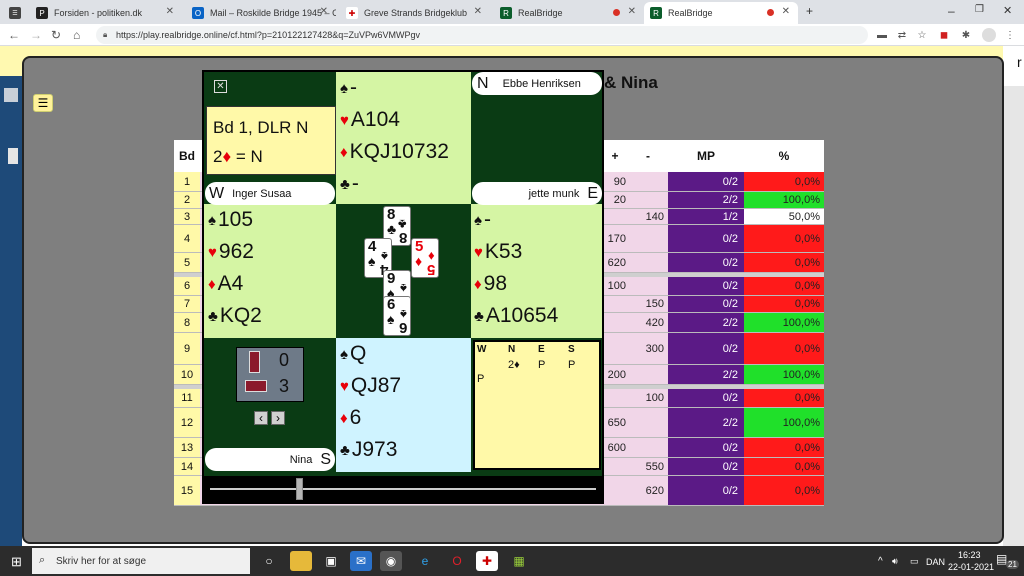  What do you see at coordinates (391, 561) in the screenshot?
I see `chrome-icon: ◉` at bounding box center [391, 561].